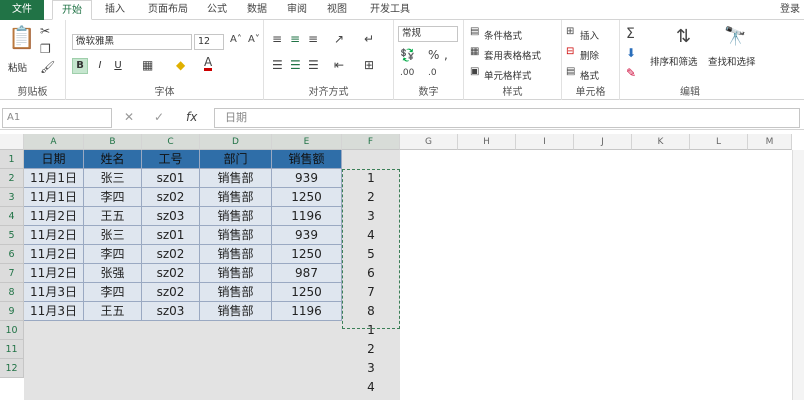 This screenshot has height=400, width=804. I want to click on copy-icon: ❐, so click(45, 49).